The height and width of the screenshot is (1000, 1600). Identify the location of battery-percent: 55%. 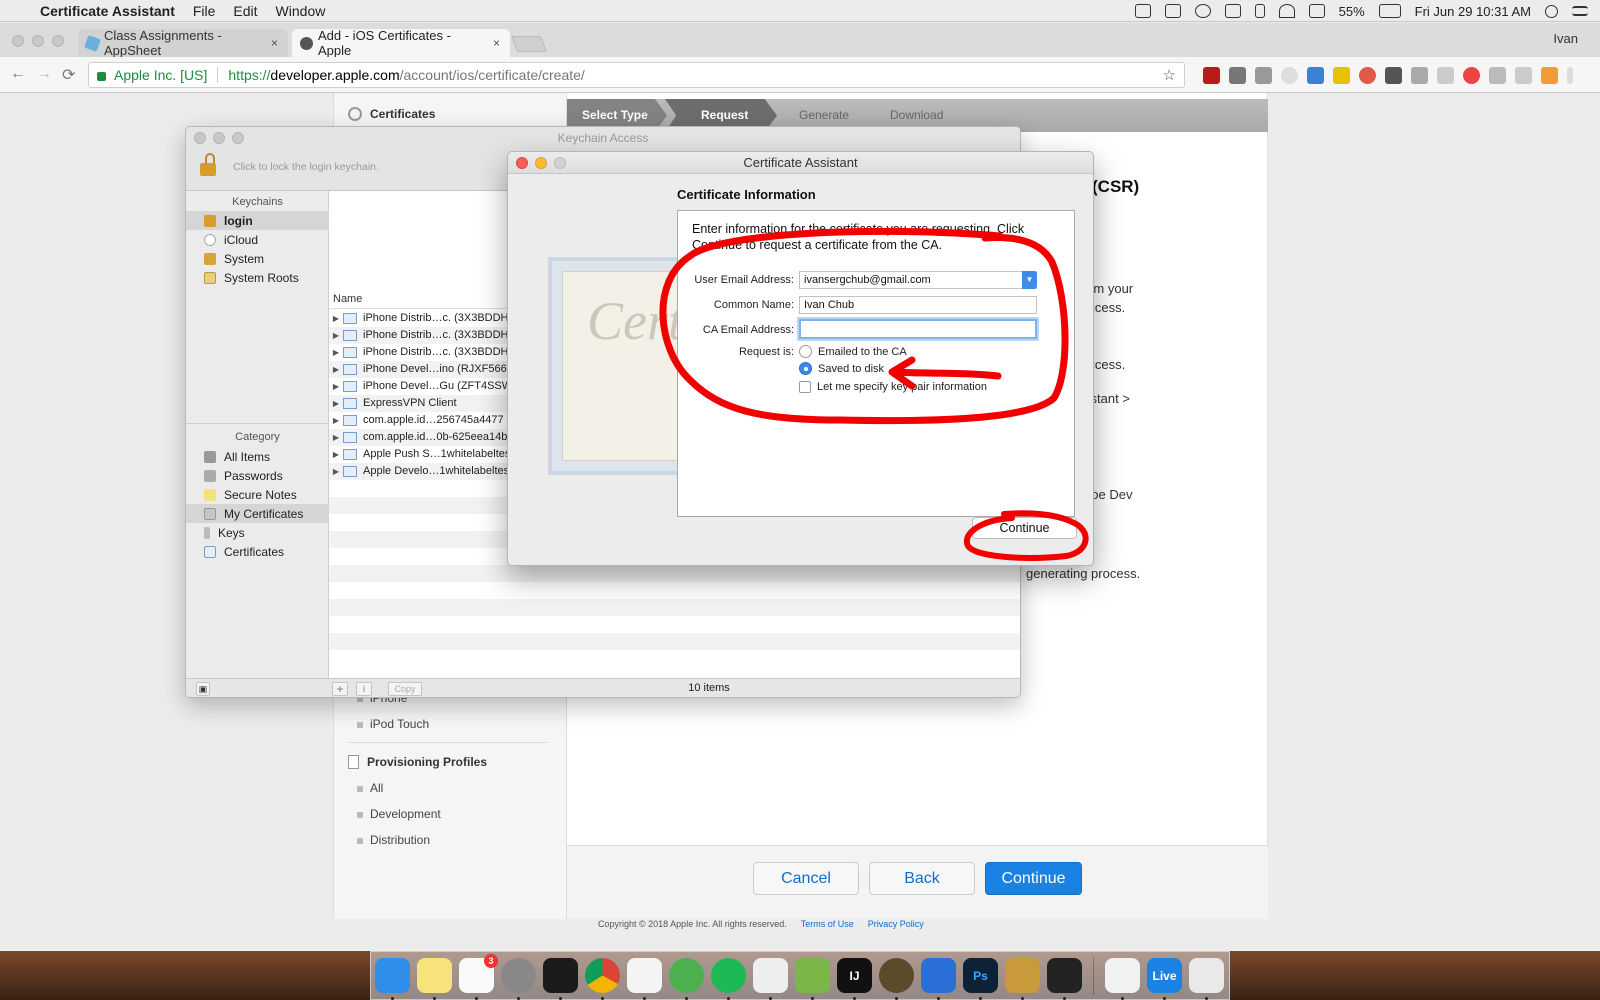
(1352, 11).